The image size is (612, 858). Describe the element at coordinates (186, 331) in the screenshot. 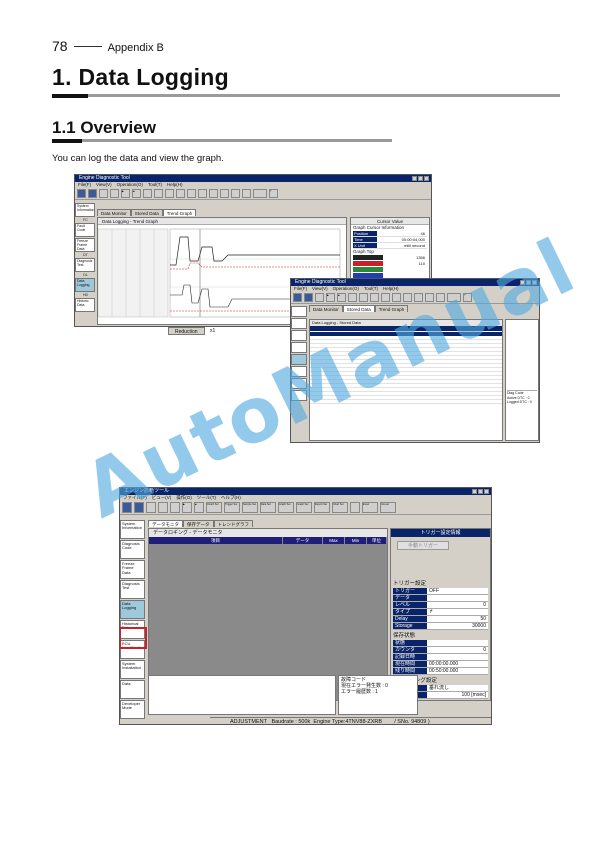

I see `reduction-button: Reduction` at that location.